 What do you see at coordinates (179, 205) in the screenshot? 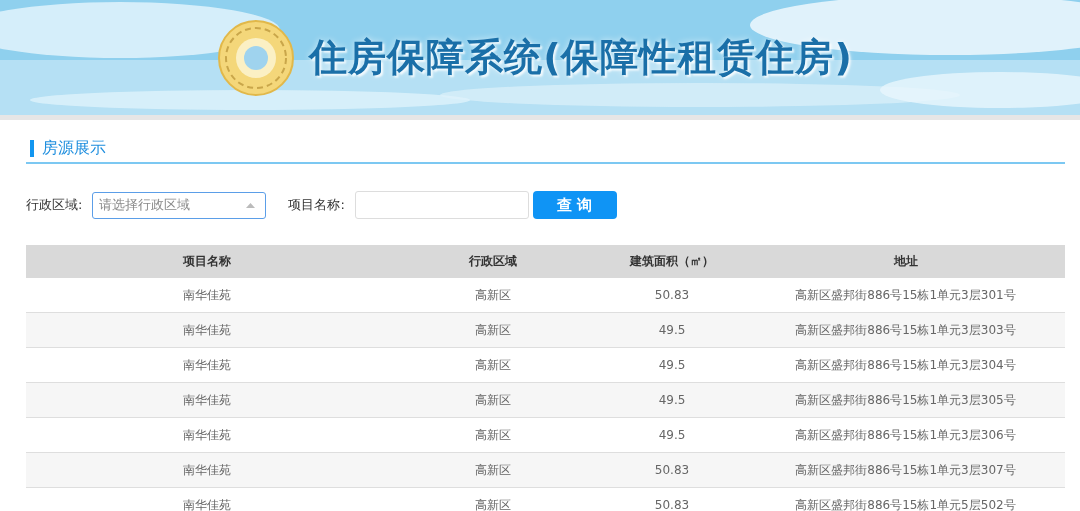
I see `district-select: 请选择行政区域` at bounding box center [179, 205].